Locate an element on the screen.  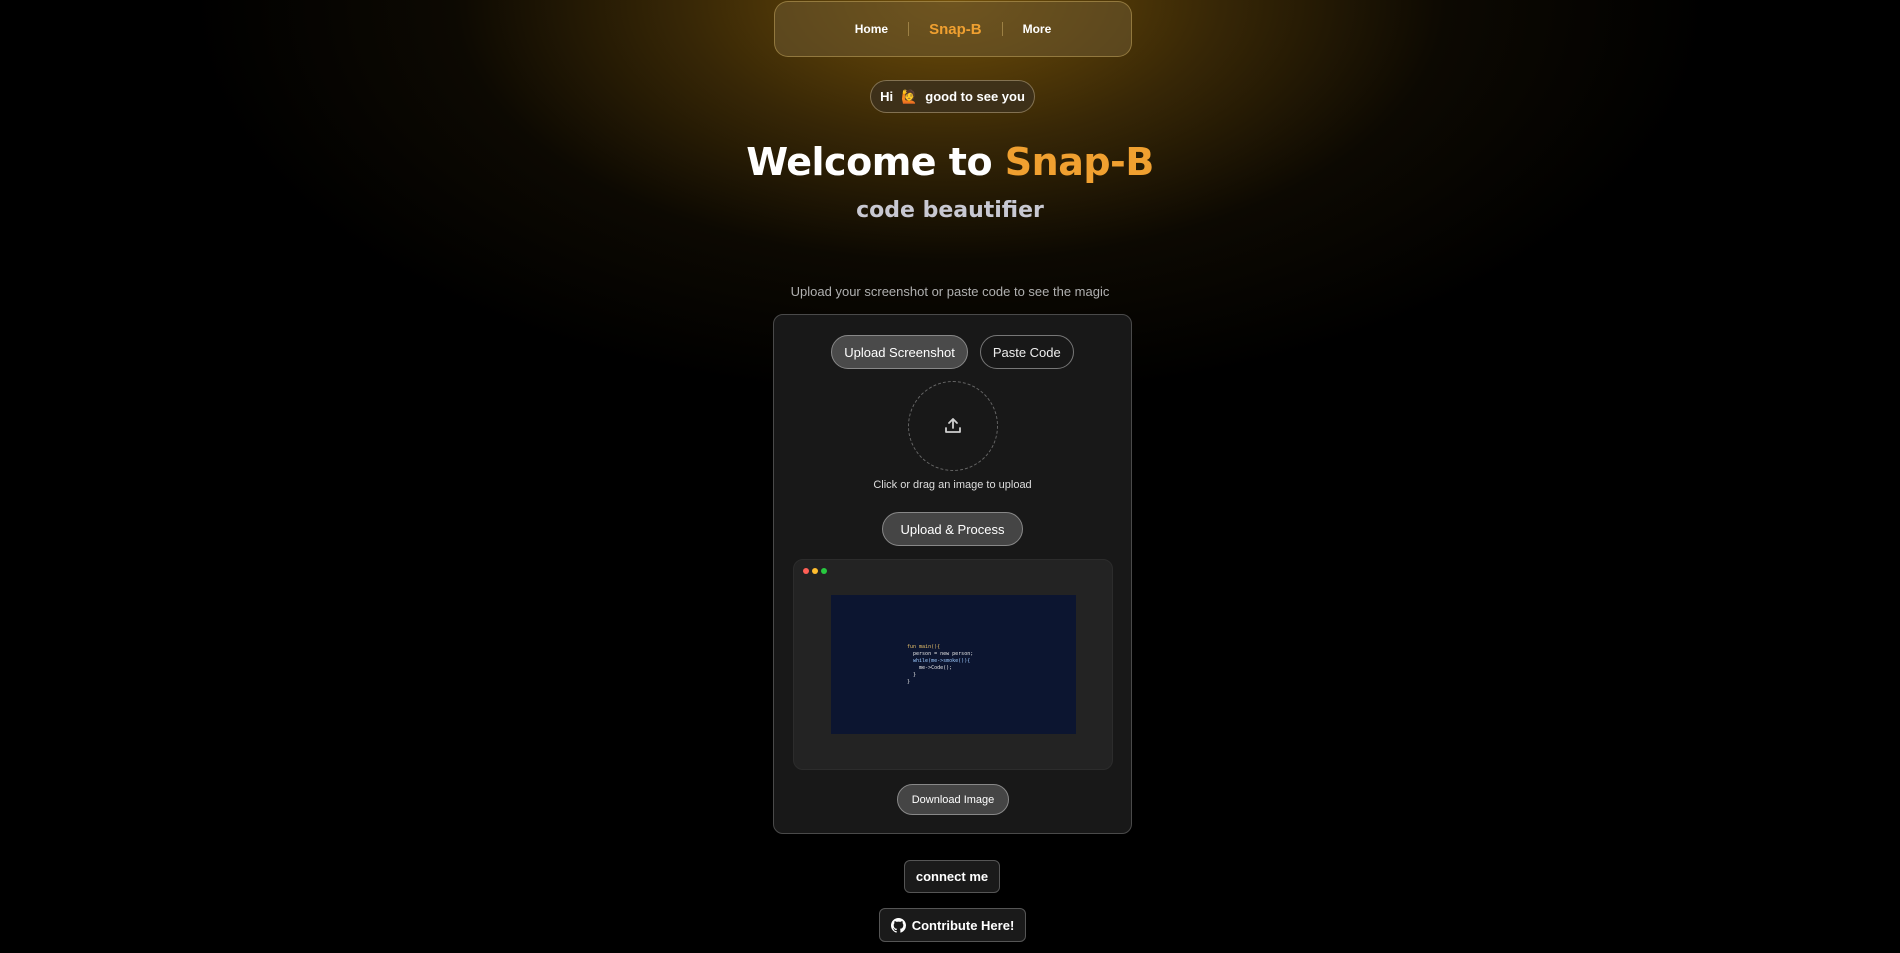
contribute-label: Contribute Here! is located at coordinates (963, 925).